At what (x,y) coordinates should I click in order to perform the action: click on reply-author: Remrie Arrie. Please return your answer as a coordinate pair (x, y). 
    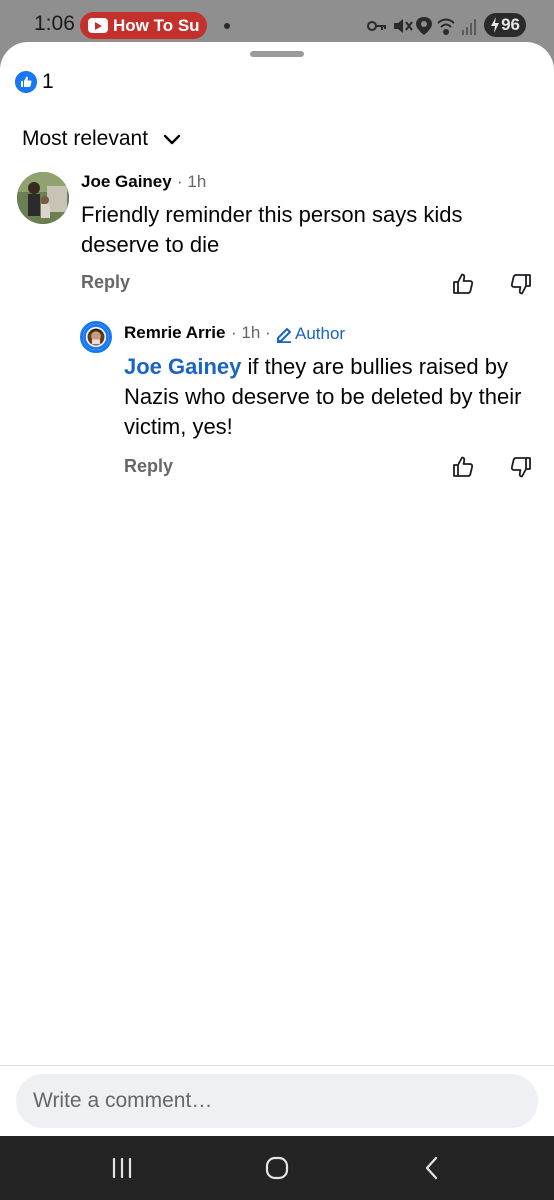
    Looking at the image, I should click on (174, 333).